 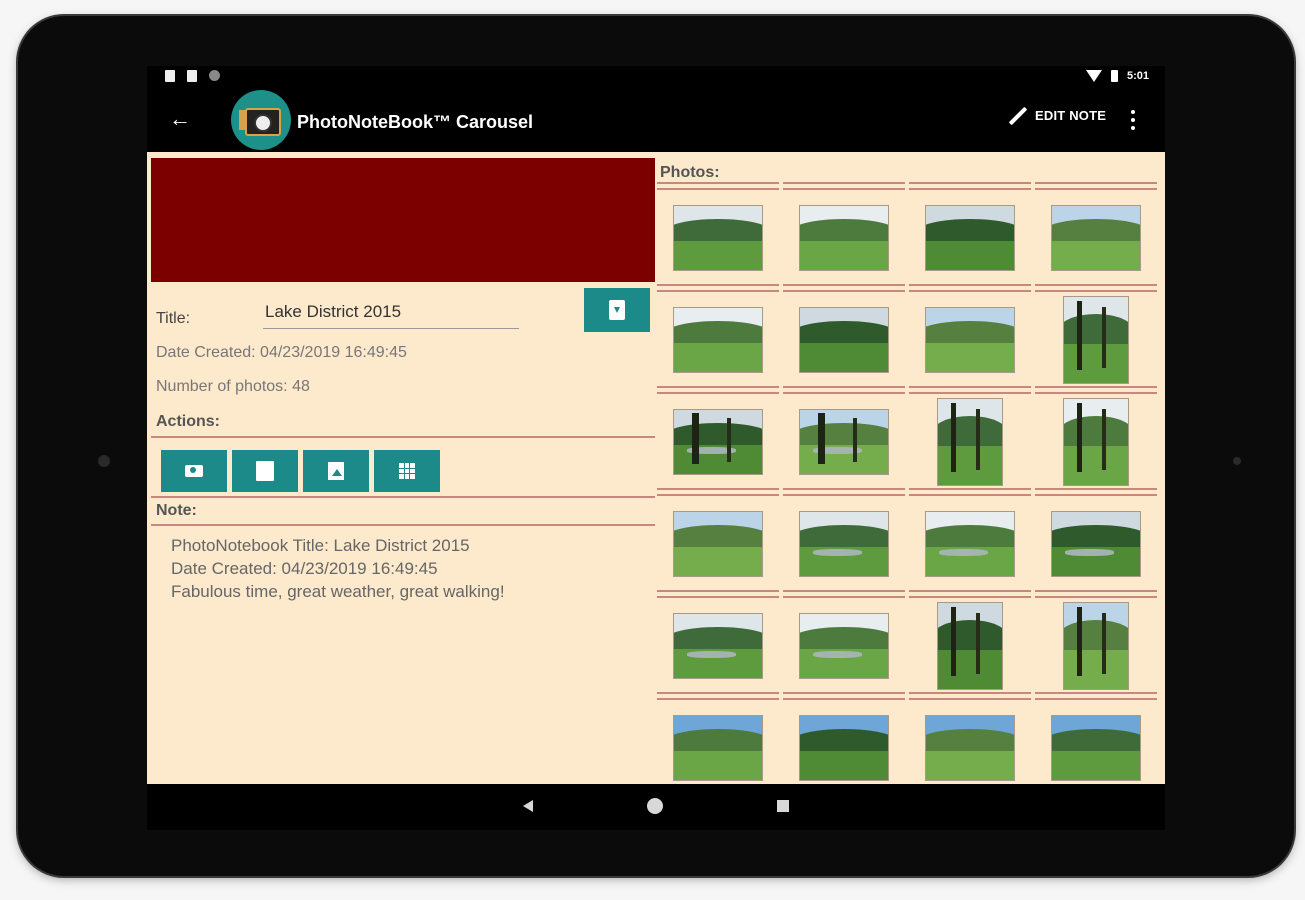 What do you see at coordinates (528, 806) in the screenshot?
I see `nav-back-icon` at bounding box center [528, 806].